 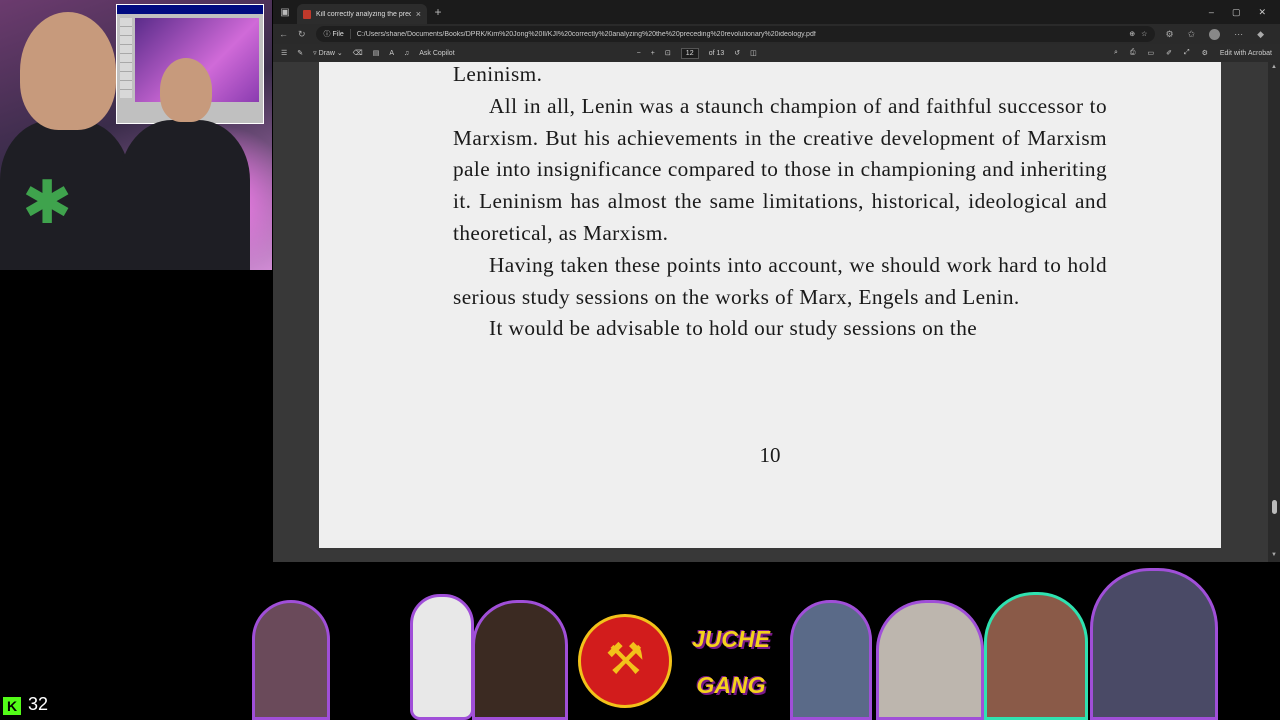 I want to click on eraser-icon: ⌫, so click(x=358, y=53).